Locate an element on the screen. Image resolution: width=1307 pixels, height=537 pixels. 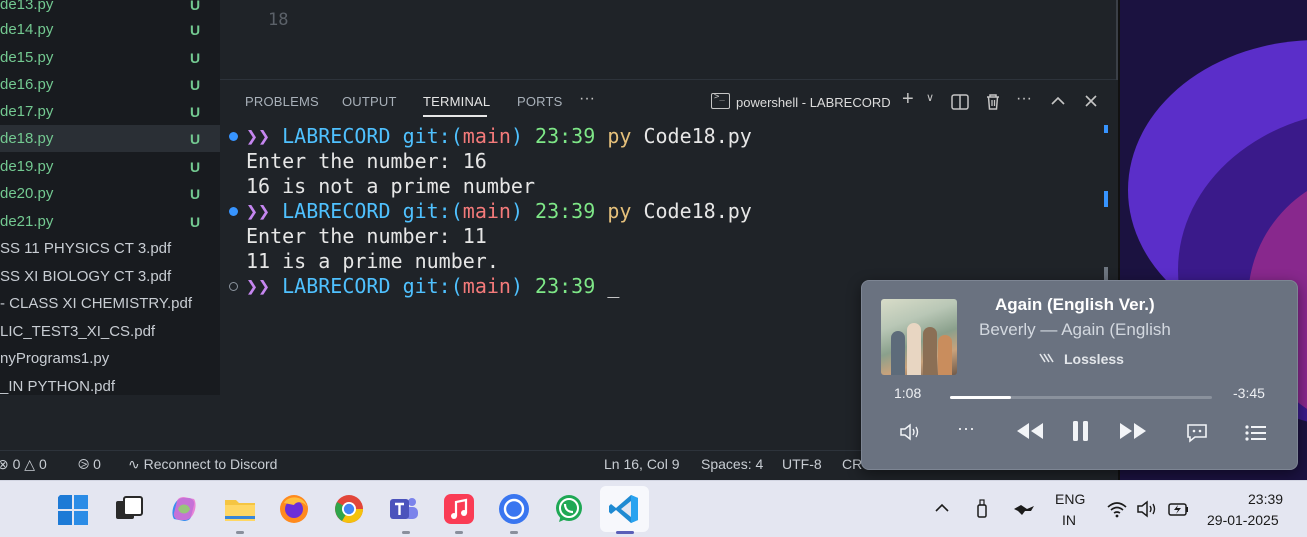
input-locale: IN is located at coordinates (1069, 520).